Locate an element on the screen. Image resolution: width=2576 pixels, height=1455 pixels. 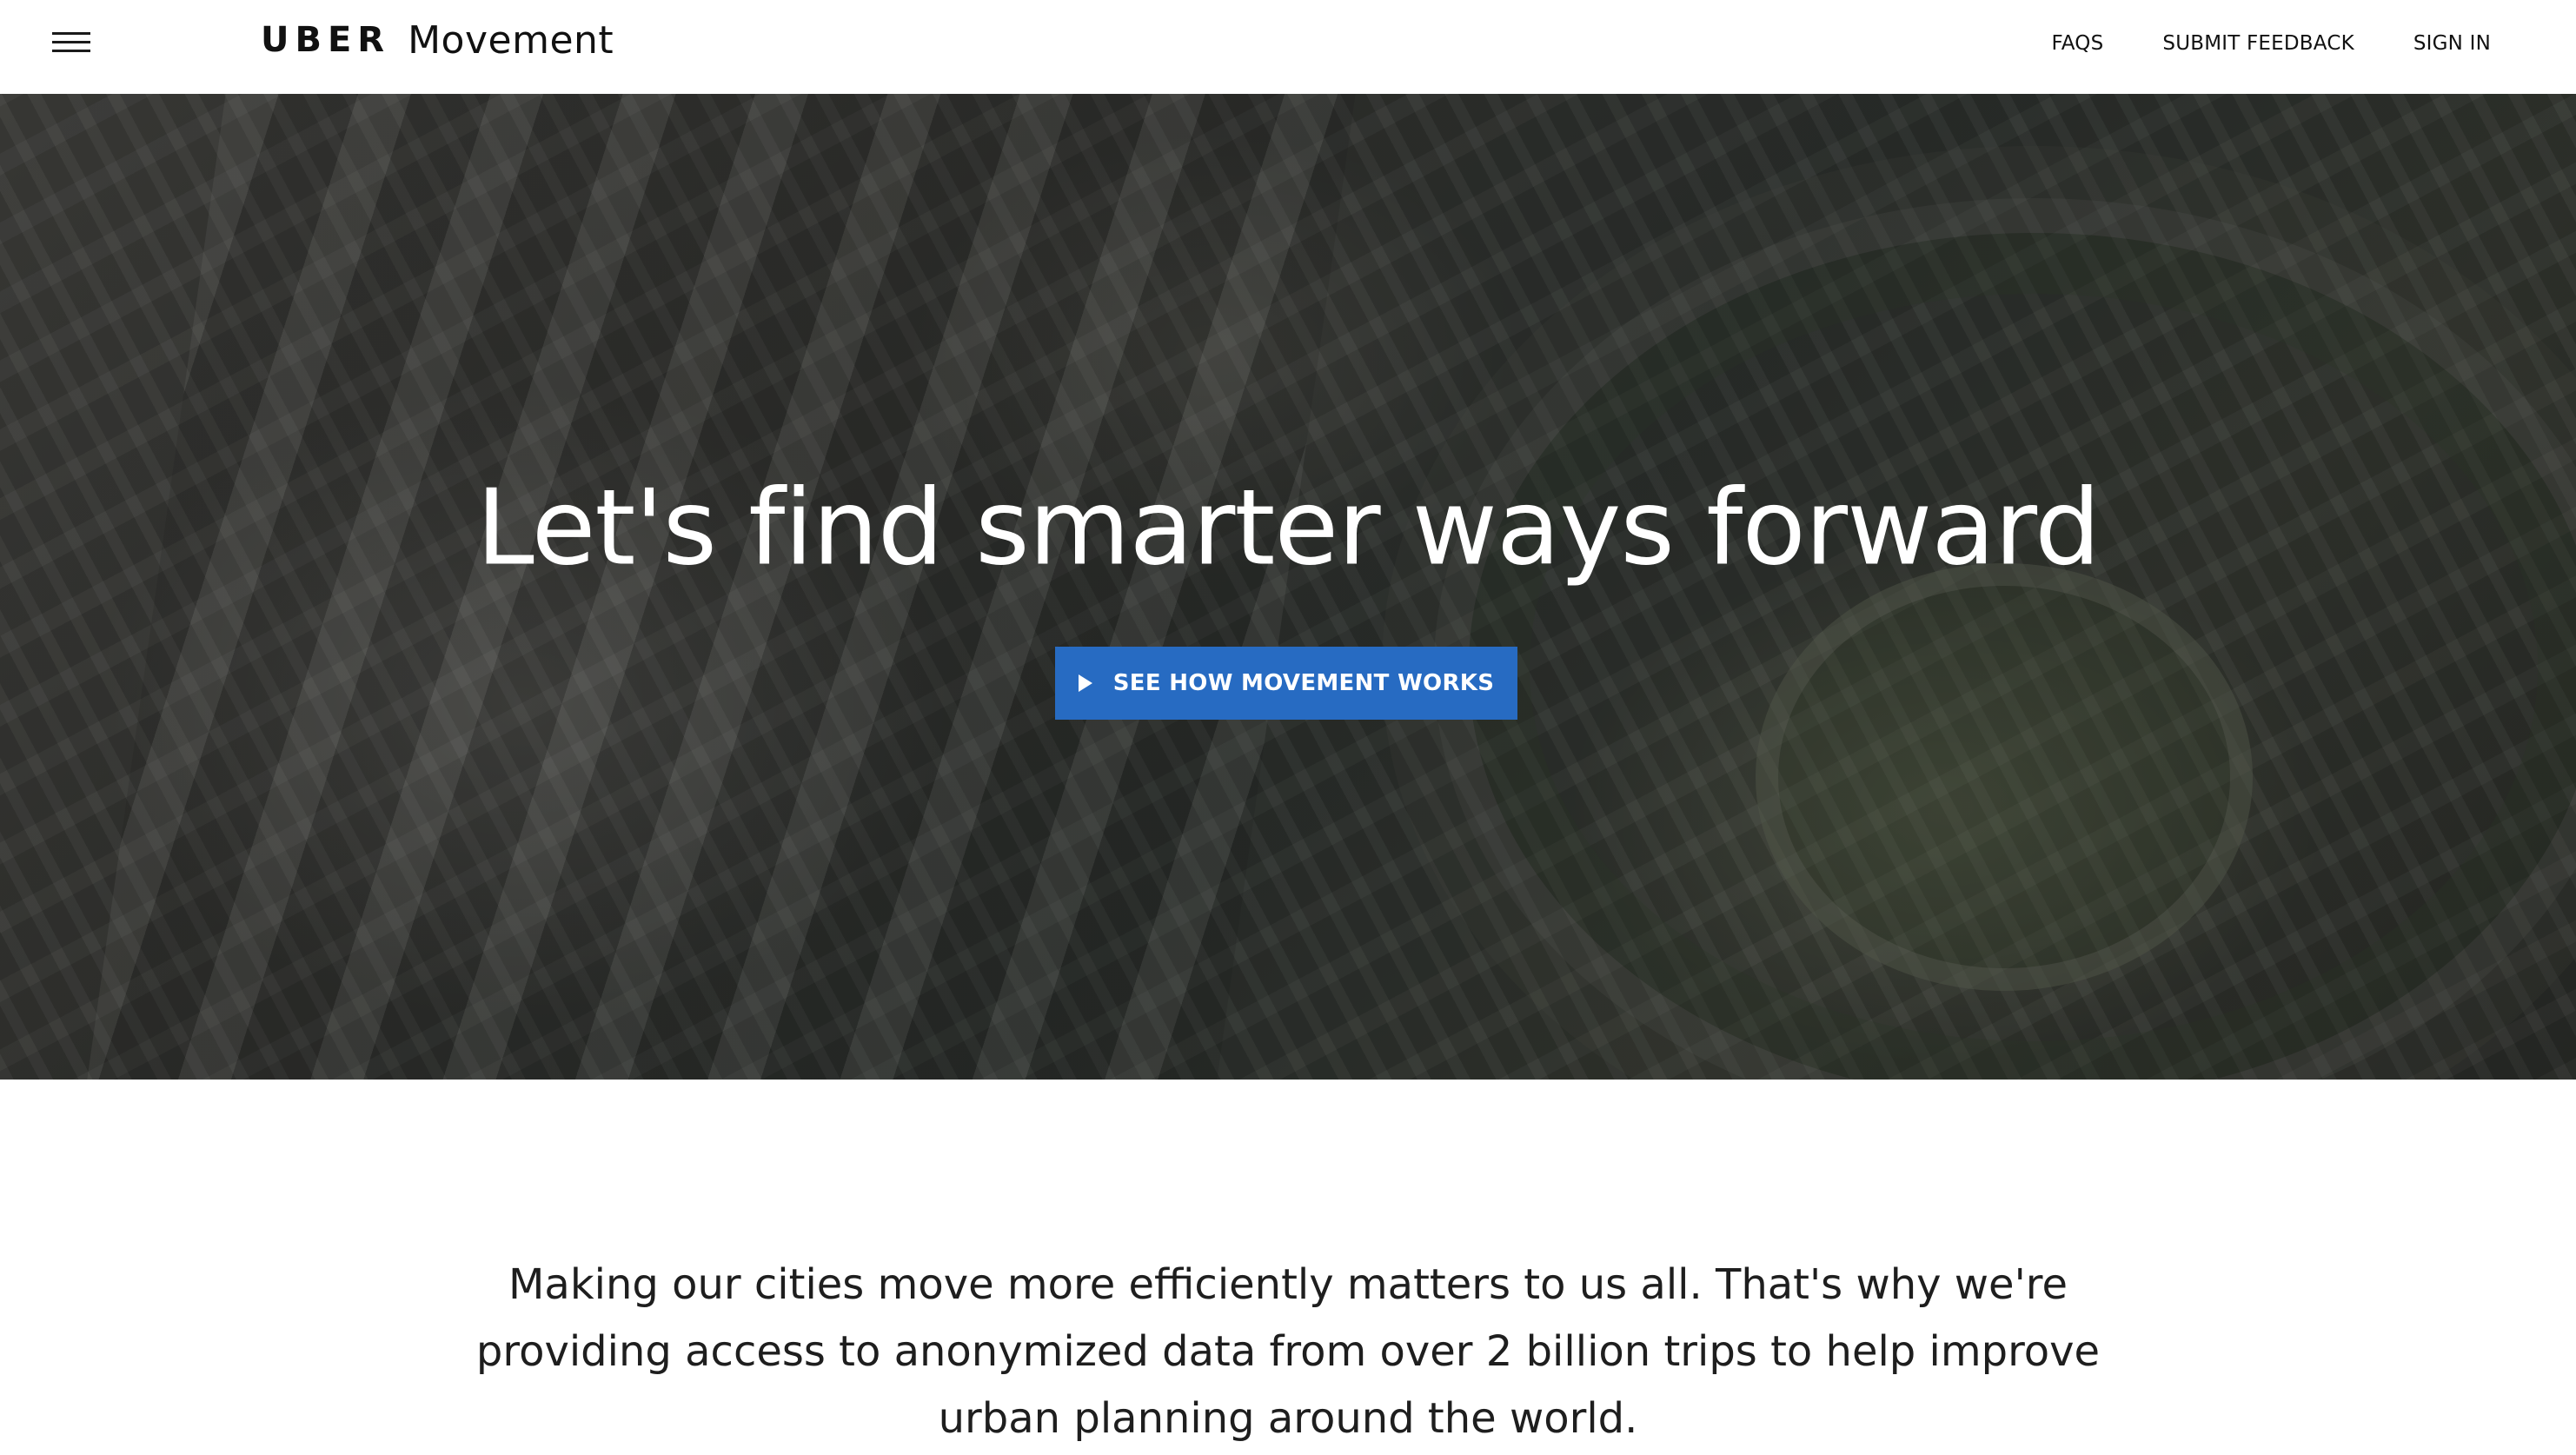
nav-link-submit-feedback: SUBMIT FEEDBACK is located at coordinates (2258, 43).